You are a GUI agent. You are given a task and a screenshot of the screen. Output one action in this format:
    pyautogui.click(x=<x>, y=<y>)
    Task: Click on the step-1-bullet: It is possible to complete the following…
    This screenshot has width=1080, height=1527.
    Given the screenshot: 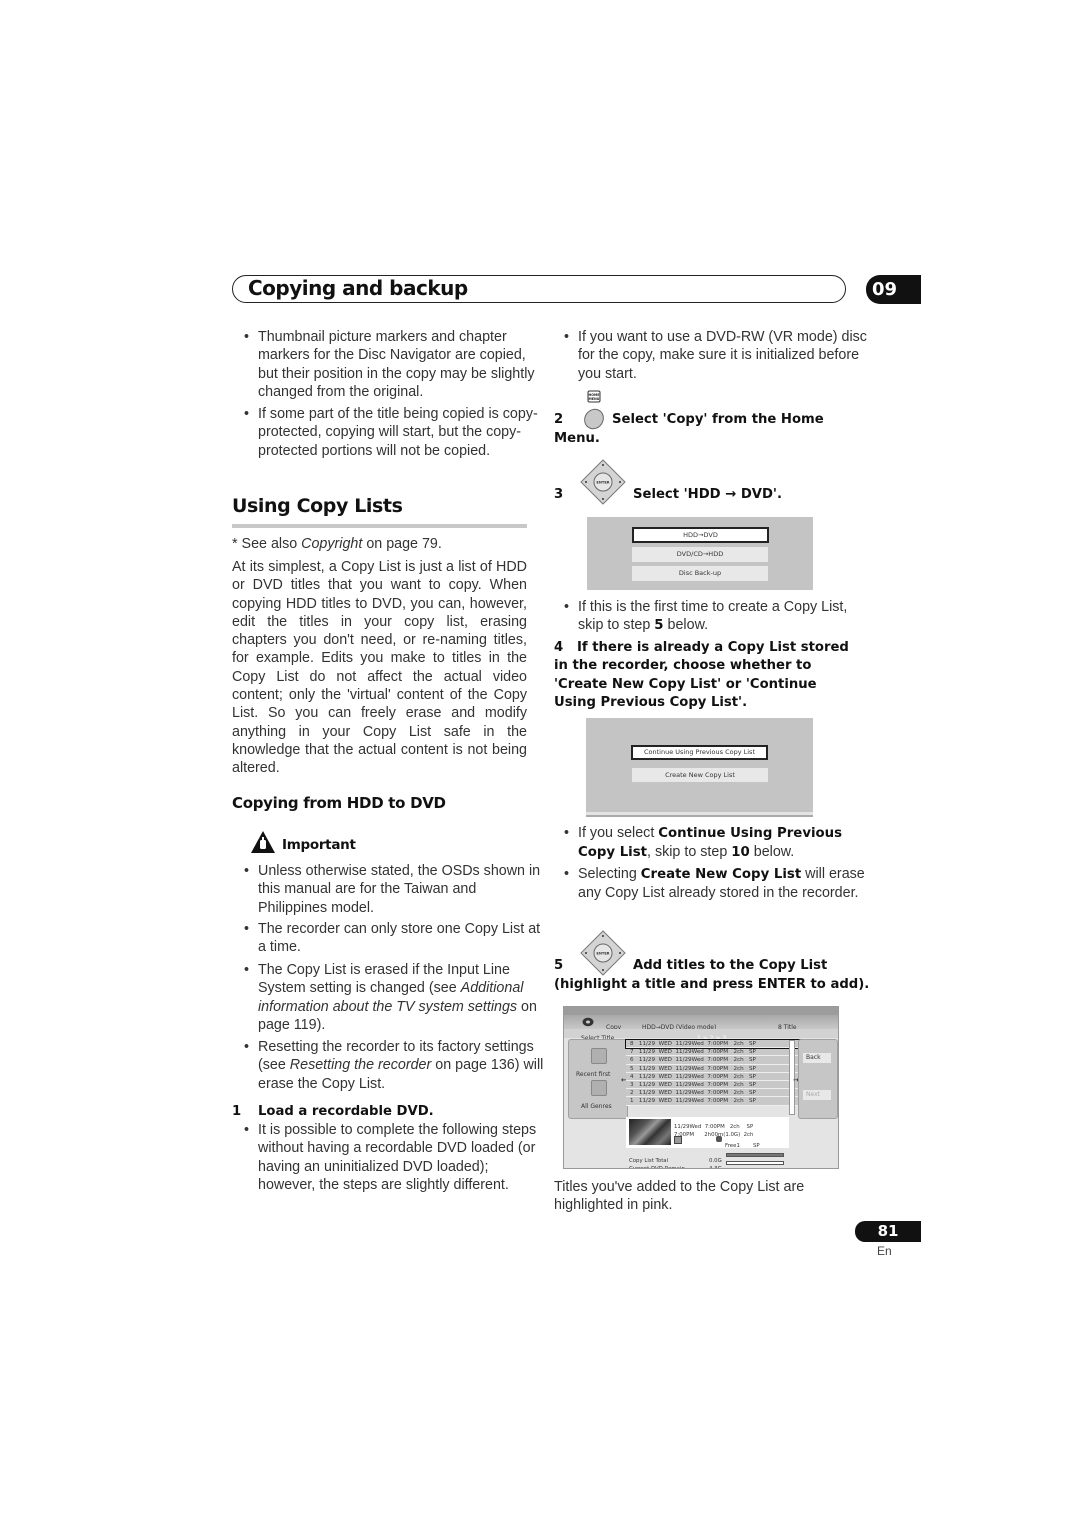 What is the action you would take?
    pyautogui.click(x=394, y=1157)
    